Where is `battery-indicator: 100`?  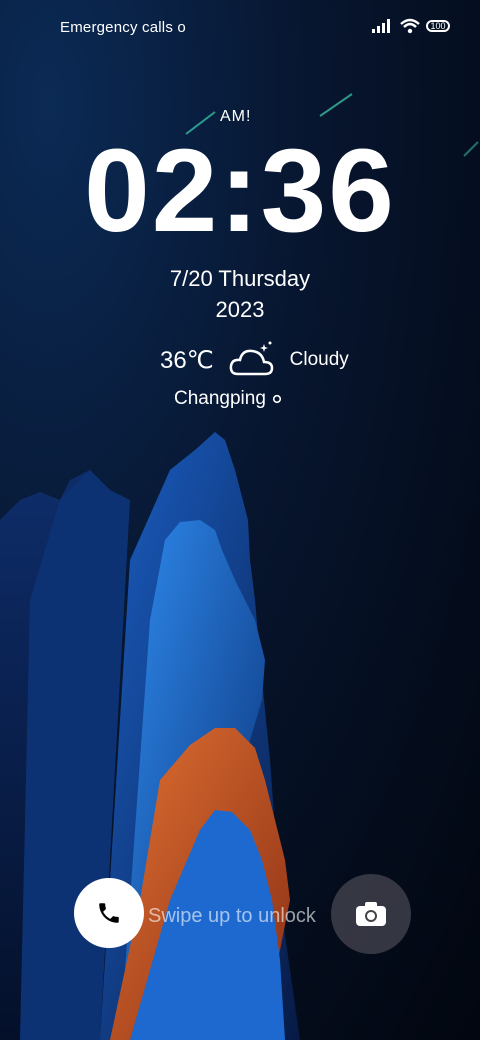
battery-indicator: 100 is located at coordinates (438, 26).